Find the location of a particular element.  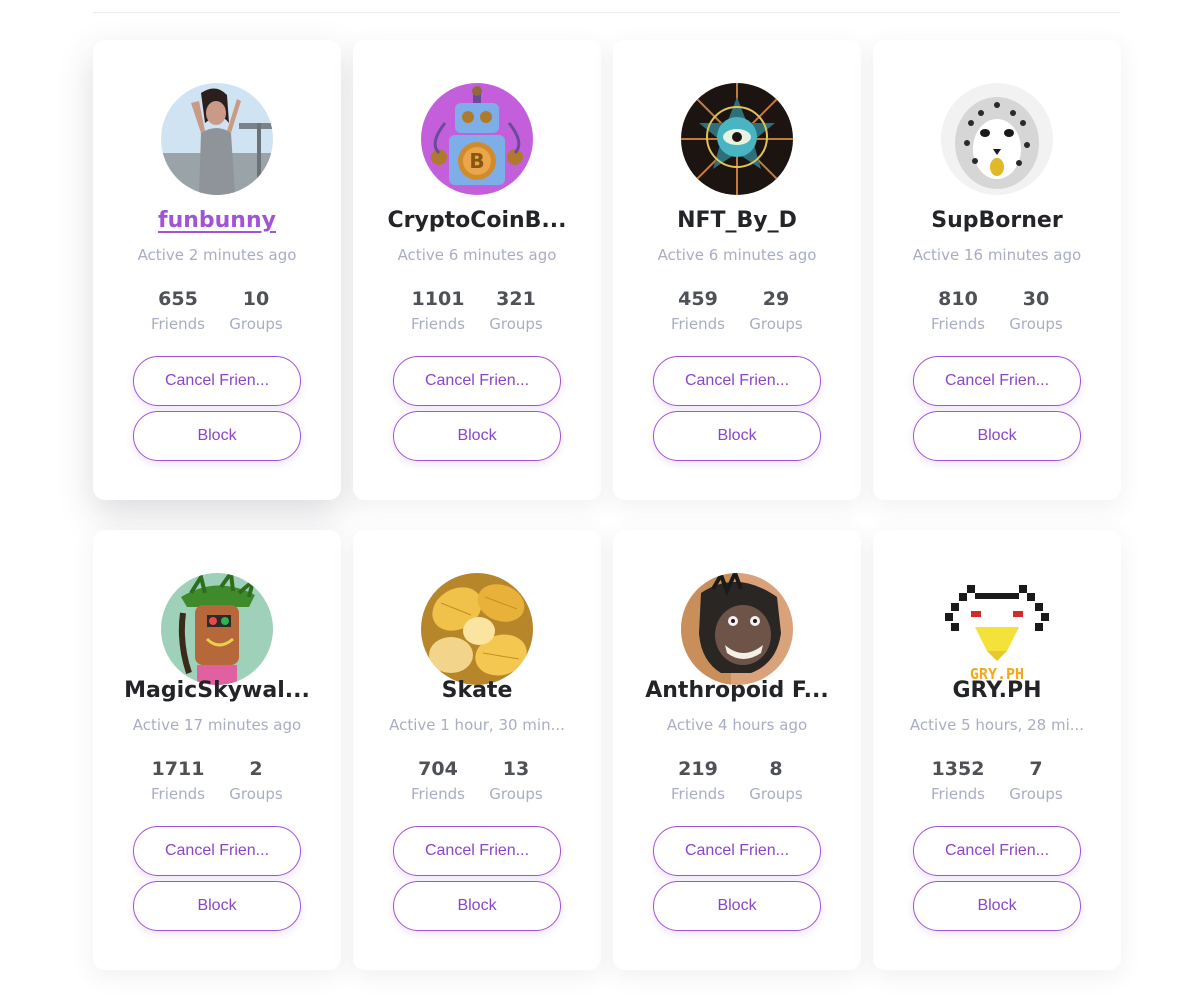

member-stats: 1711 Friends 2 Groups is located at coordinates (217, 780).